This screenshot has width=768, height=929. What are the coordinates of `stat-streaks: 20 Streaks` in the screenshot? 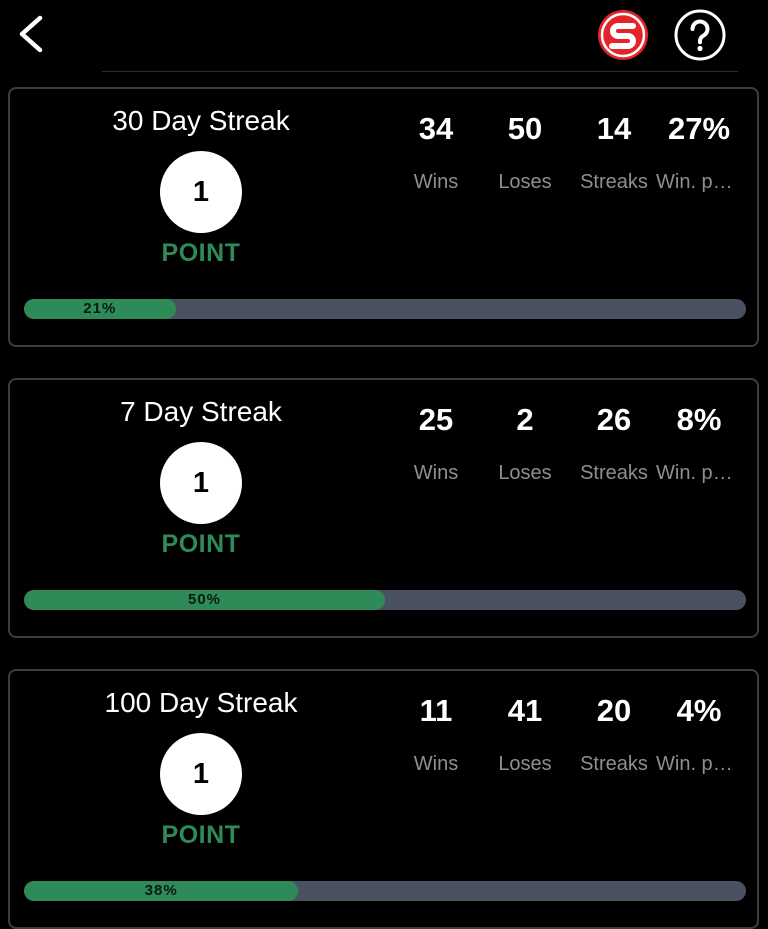 It's located at (614, 734).